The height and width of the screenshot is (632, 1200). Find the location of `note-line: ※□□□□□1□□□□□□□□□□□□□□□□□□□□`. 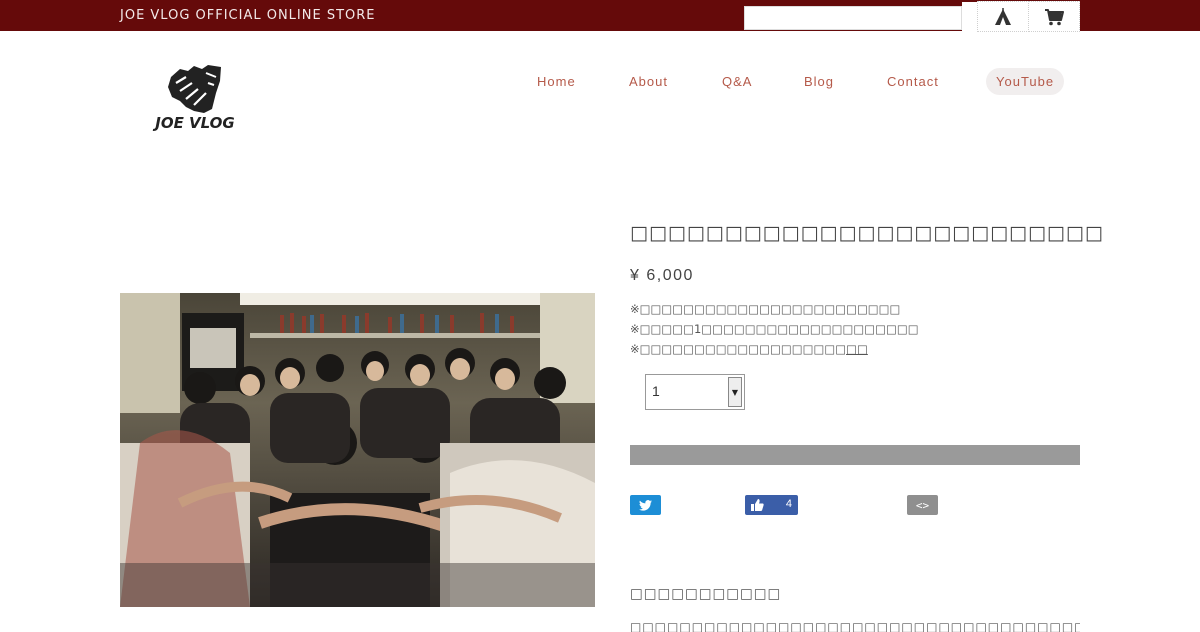

note-line: ※□□□□□1□□□□□□□□□□□□□□□□□□□□ is located at coordinates (774, 329).